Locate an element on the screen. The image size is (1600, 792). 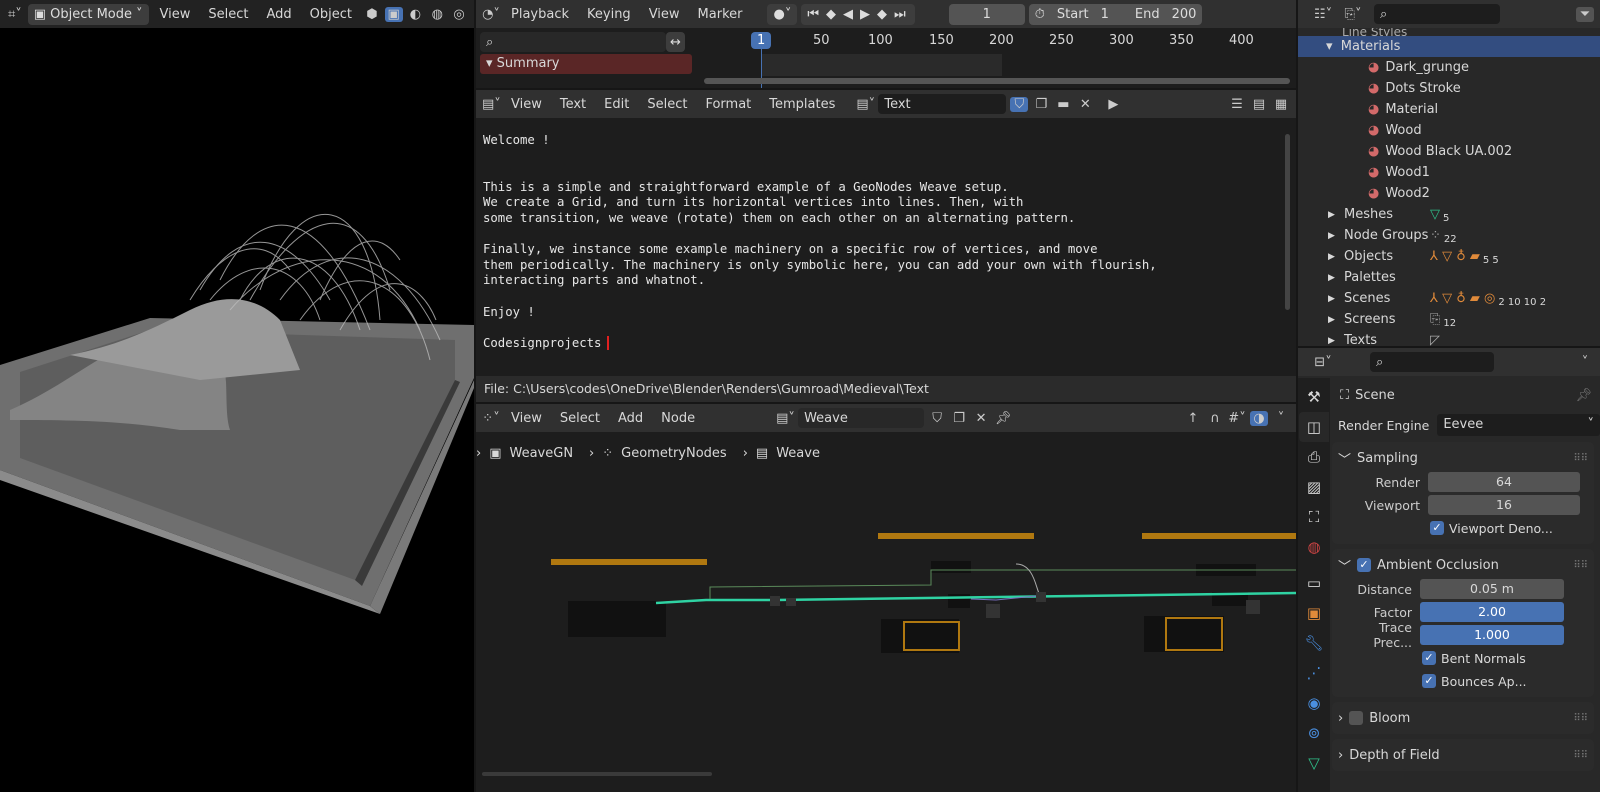
menu-marker: Marker is located at coordinates (720, 14).